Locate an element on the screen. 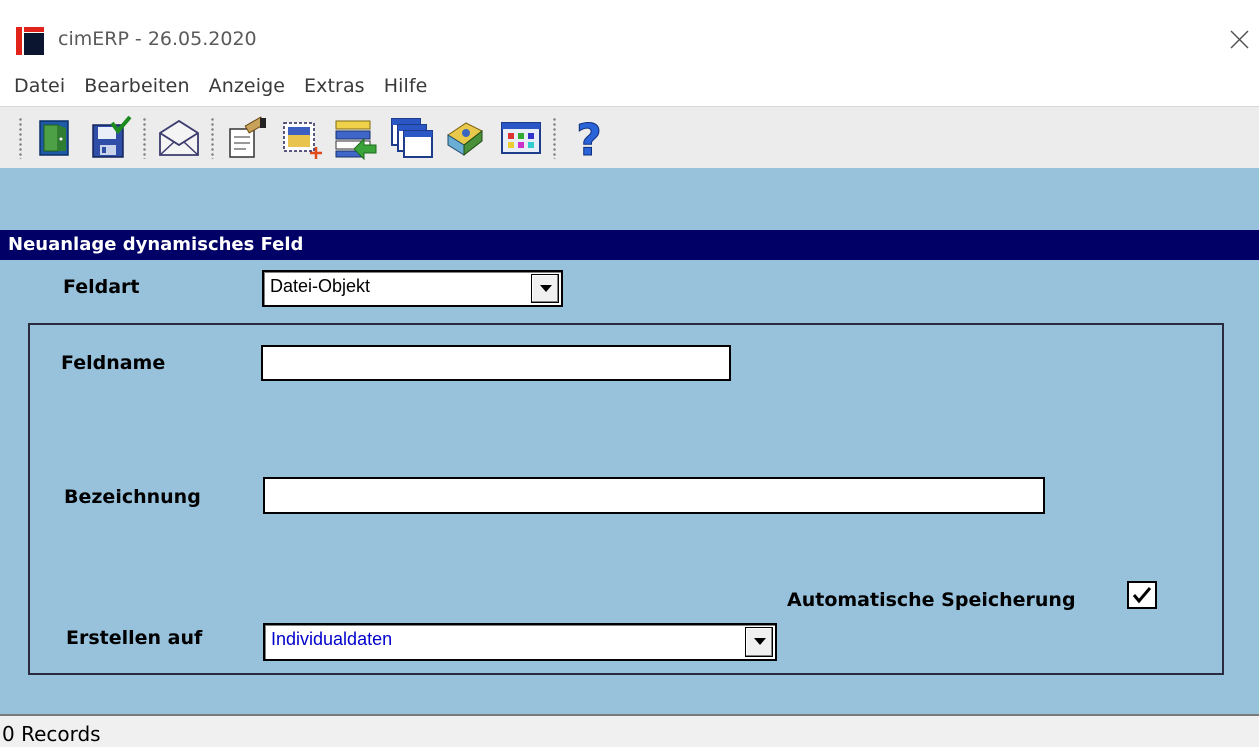 The height and width of the screenshot is (747, 1259). menu-hilfe: Hilfe is located at coordinates (406, 86).